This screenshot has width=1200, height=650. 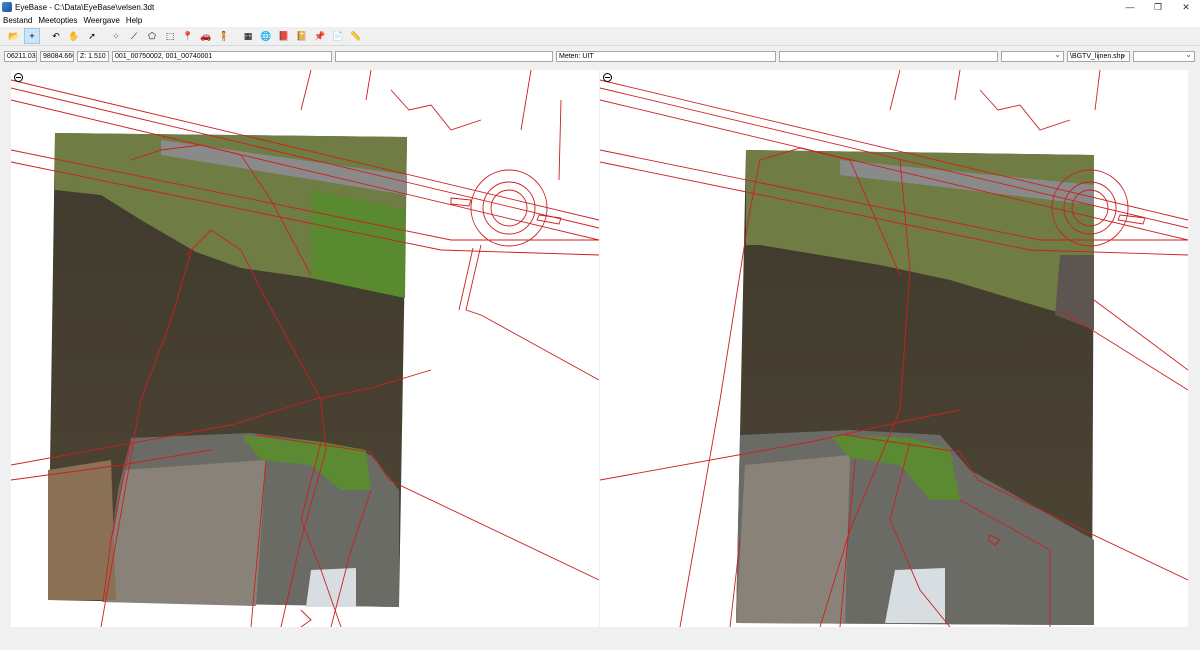 What do you see at coordinates (444, 56) in the screenshot?
I see `info-field` at bounding box center [444, 56].